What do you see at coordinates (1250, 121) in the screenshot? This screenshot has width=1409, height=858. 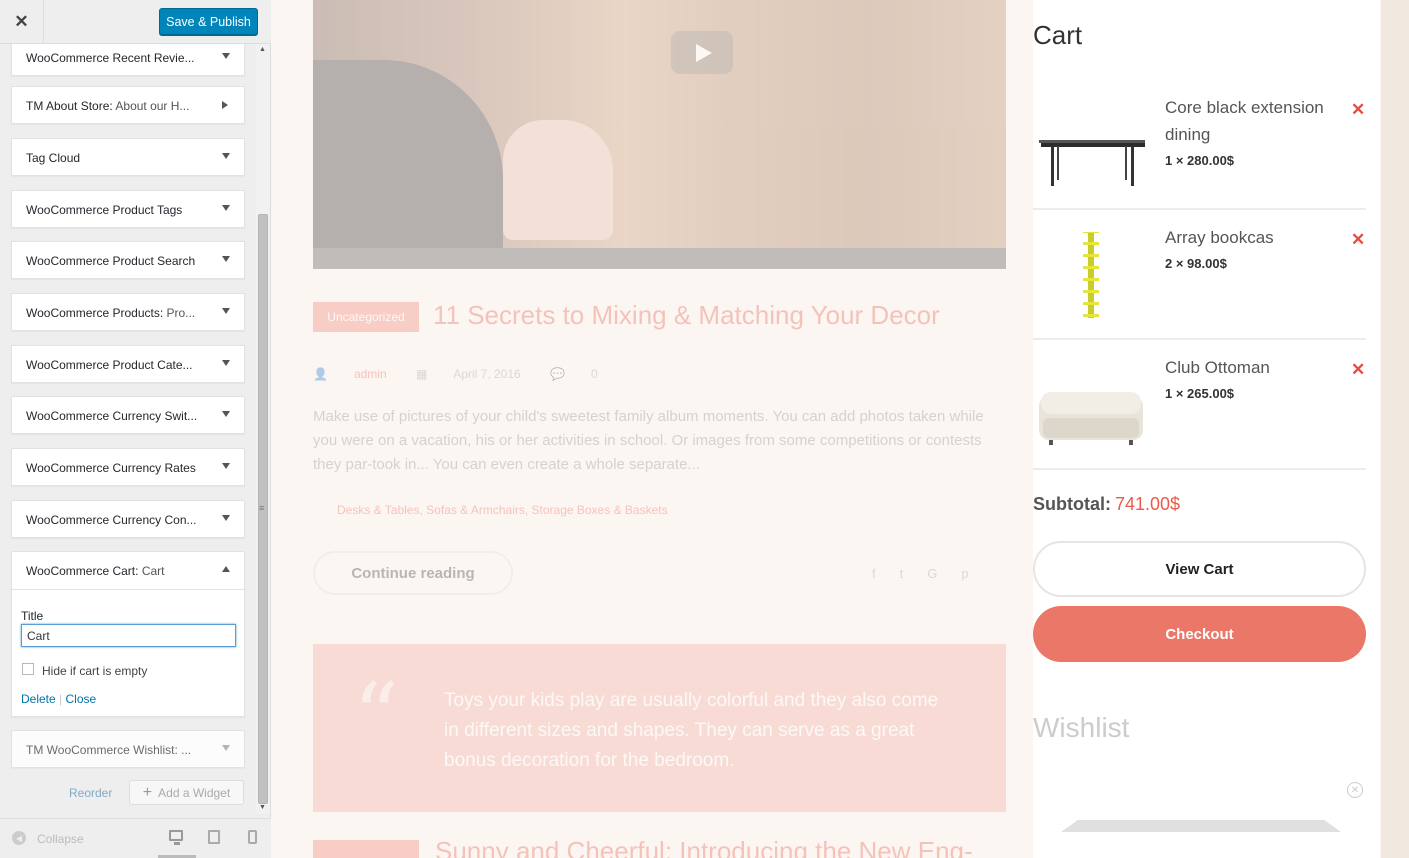 I see `cart-item-name: Core black extension dining` at bounding box center [1250, 121].